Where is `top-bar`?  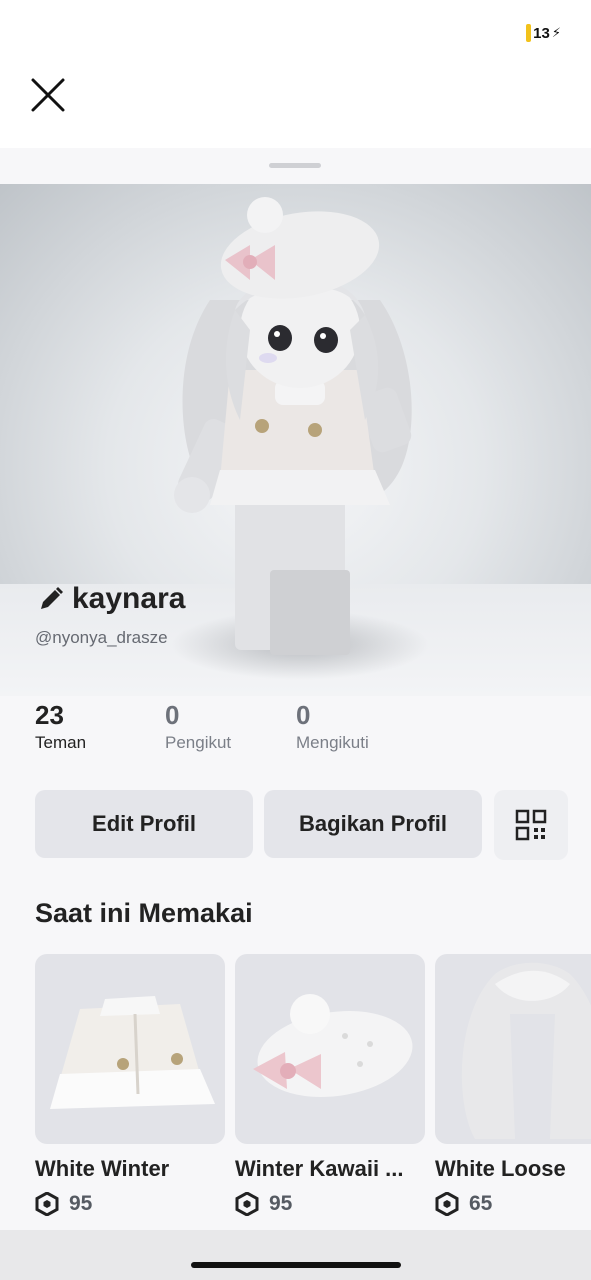
top-bar is located at coordinates (295, 104).